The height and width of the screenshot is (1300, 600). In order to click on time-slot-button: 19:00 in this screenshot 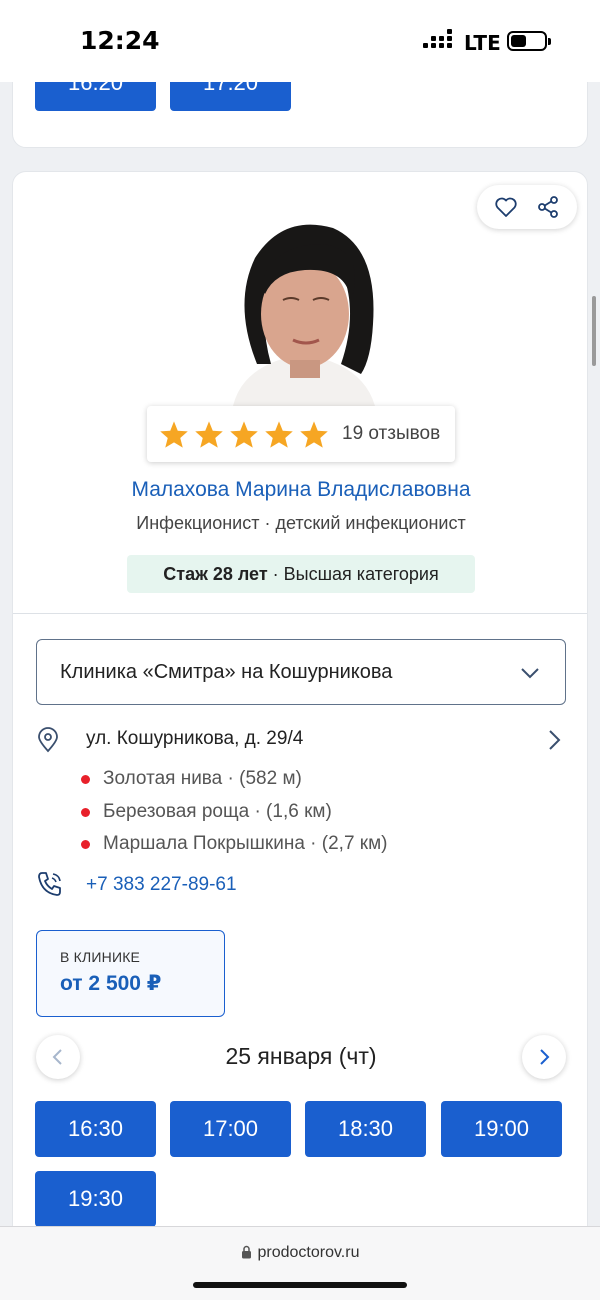, I will do `click(501, 1129)`.